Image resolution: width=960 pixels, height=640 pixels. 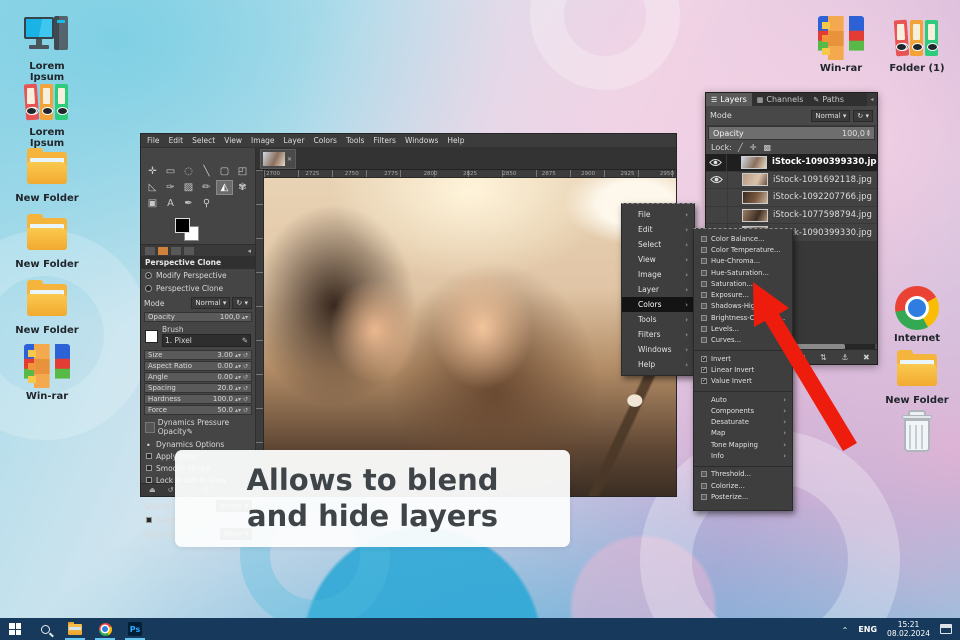 I want to click on measure-tool-button: ╲, so click(x=206, y=171).